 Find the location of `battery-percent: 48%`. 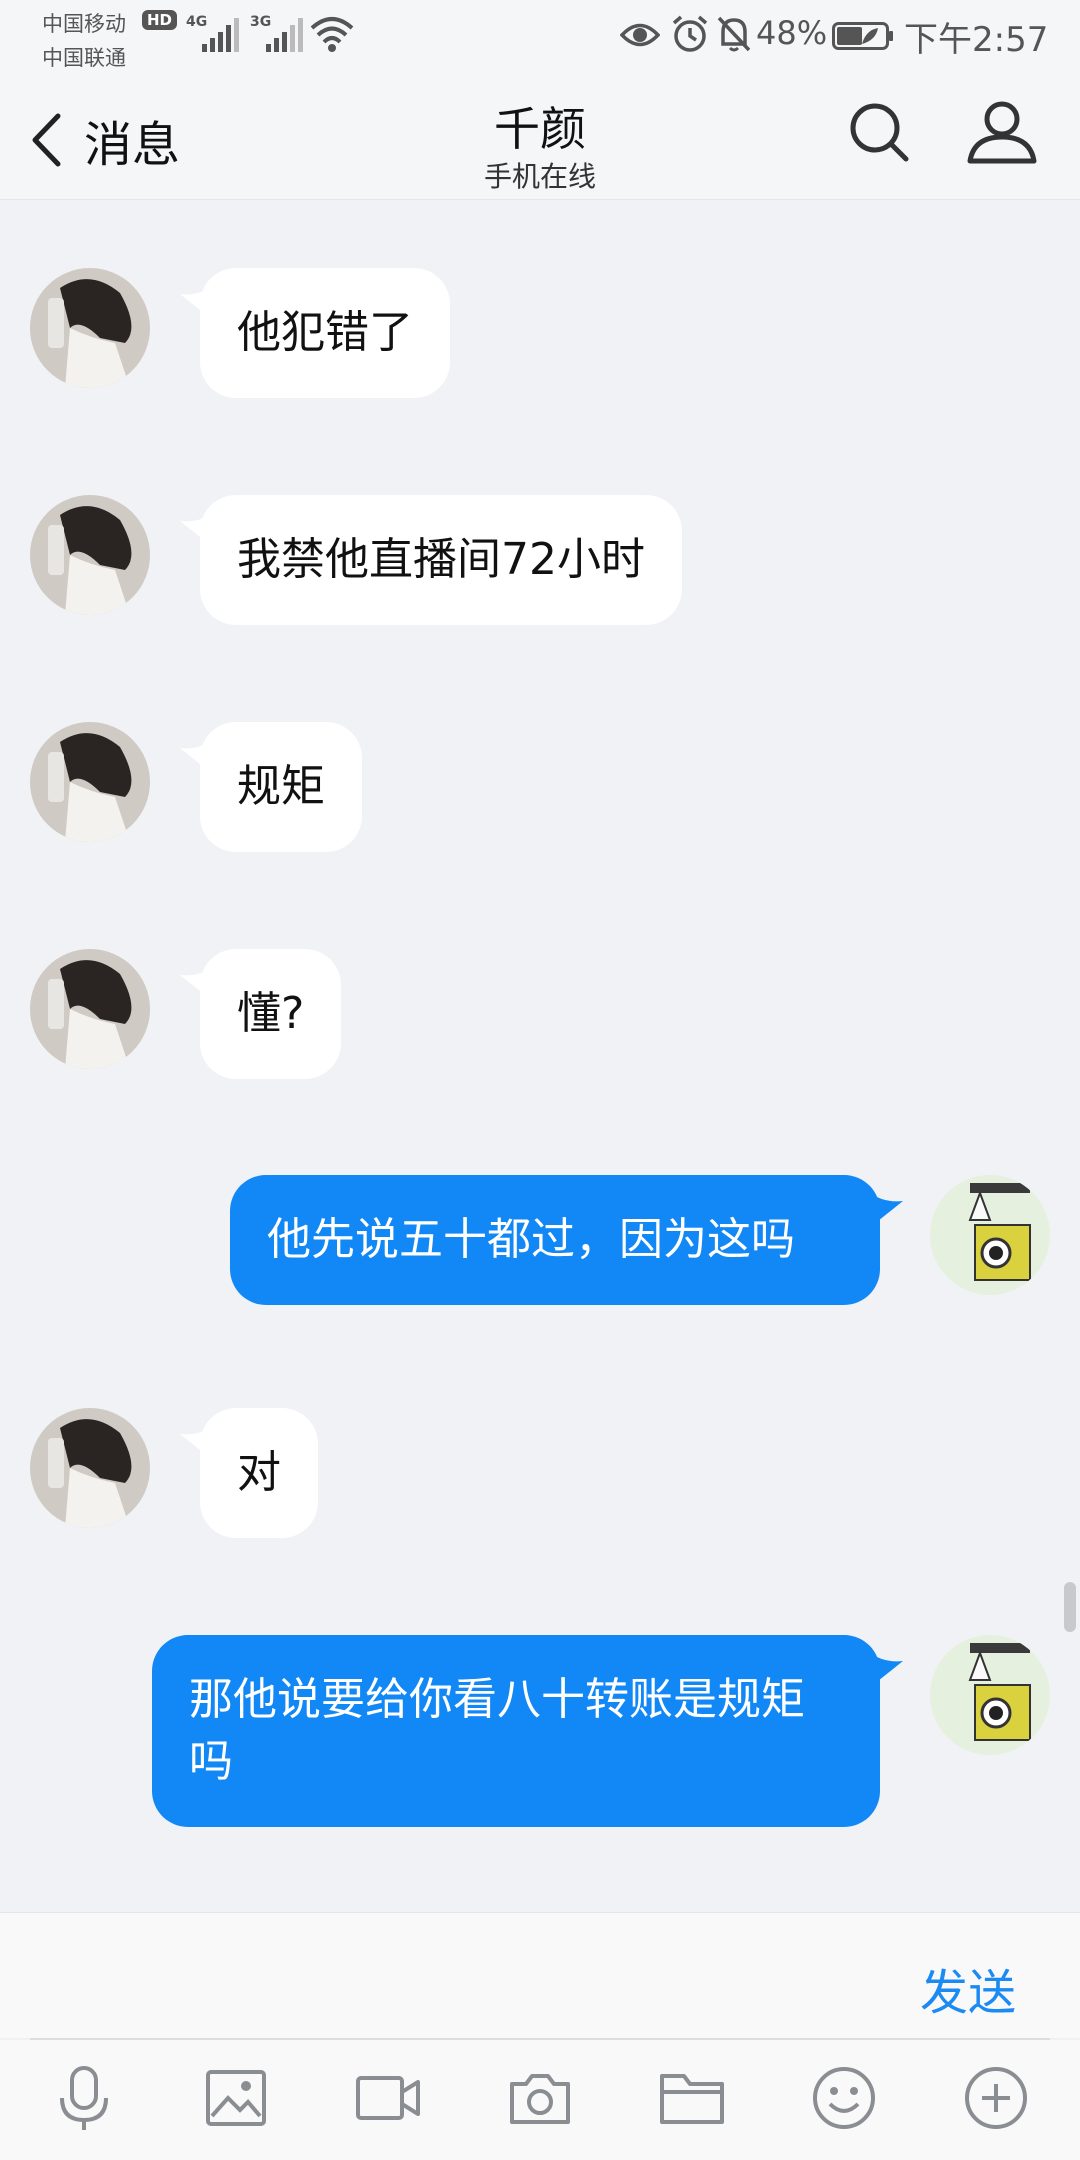

battery-percent: 48% is located at coordinates (792, 33).